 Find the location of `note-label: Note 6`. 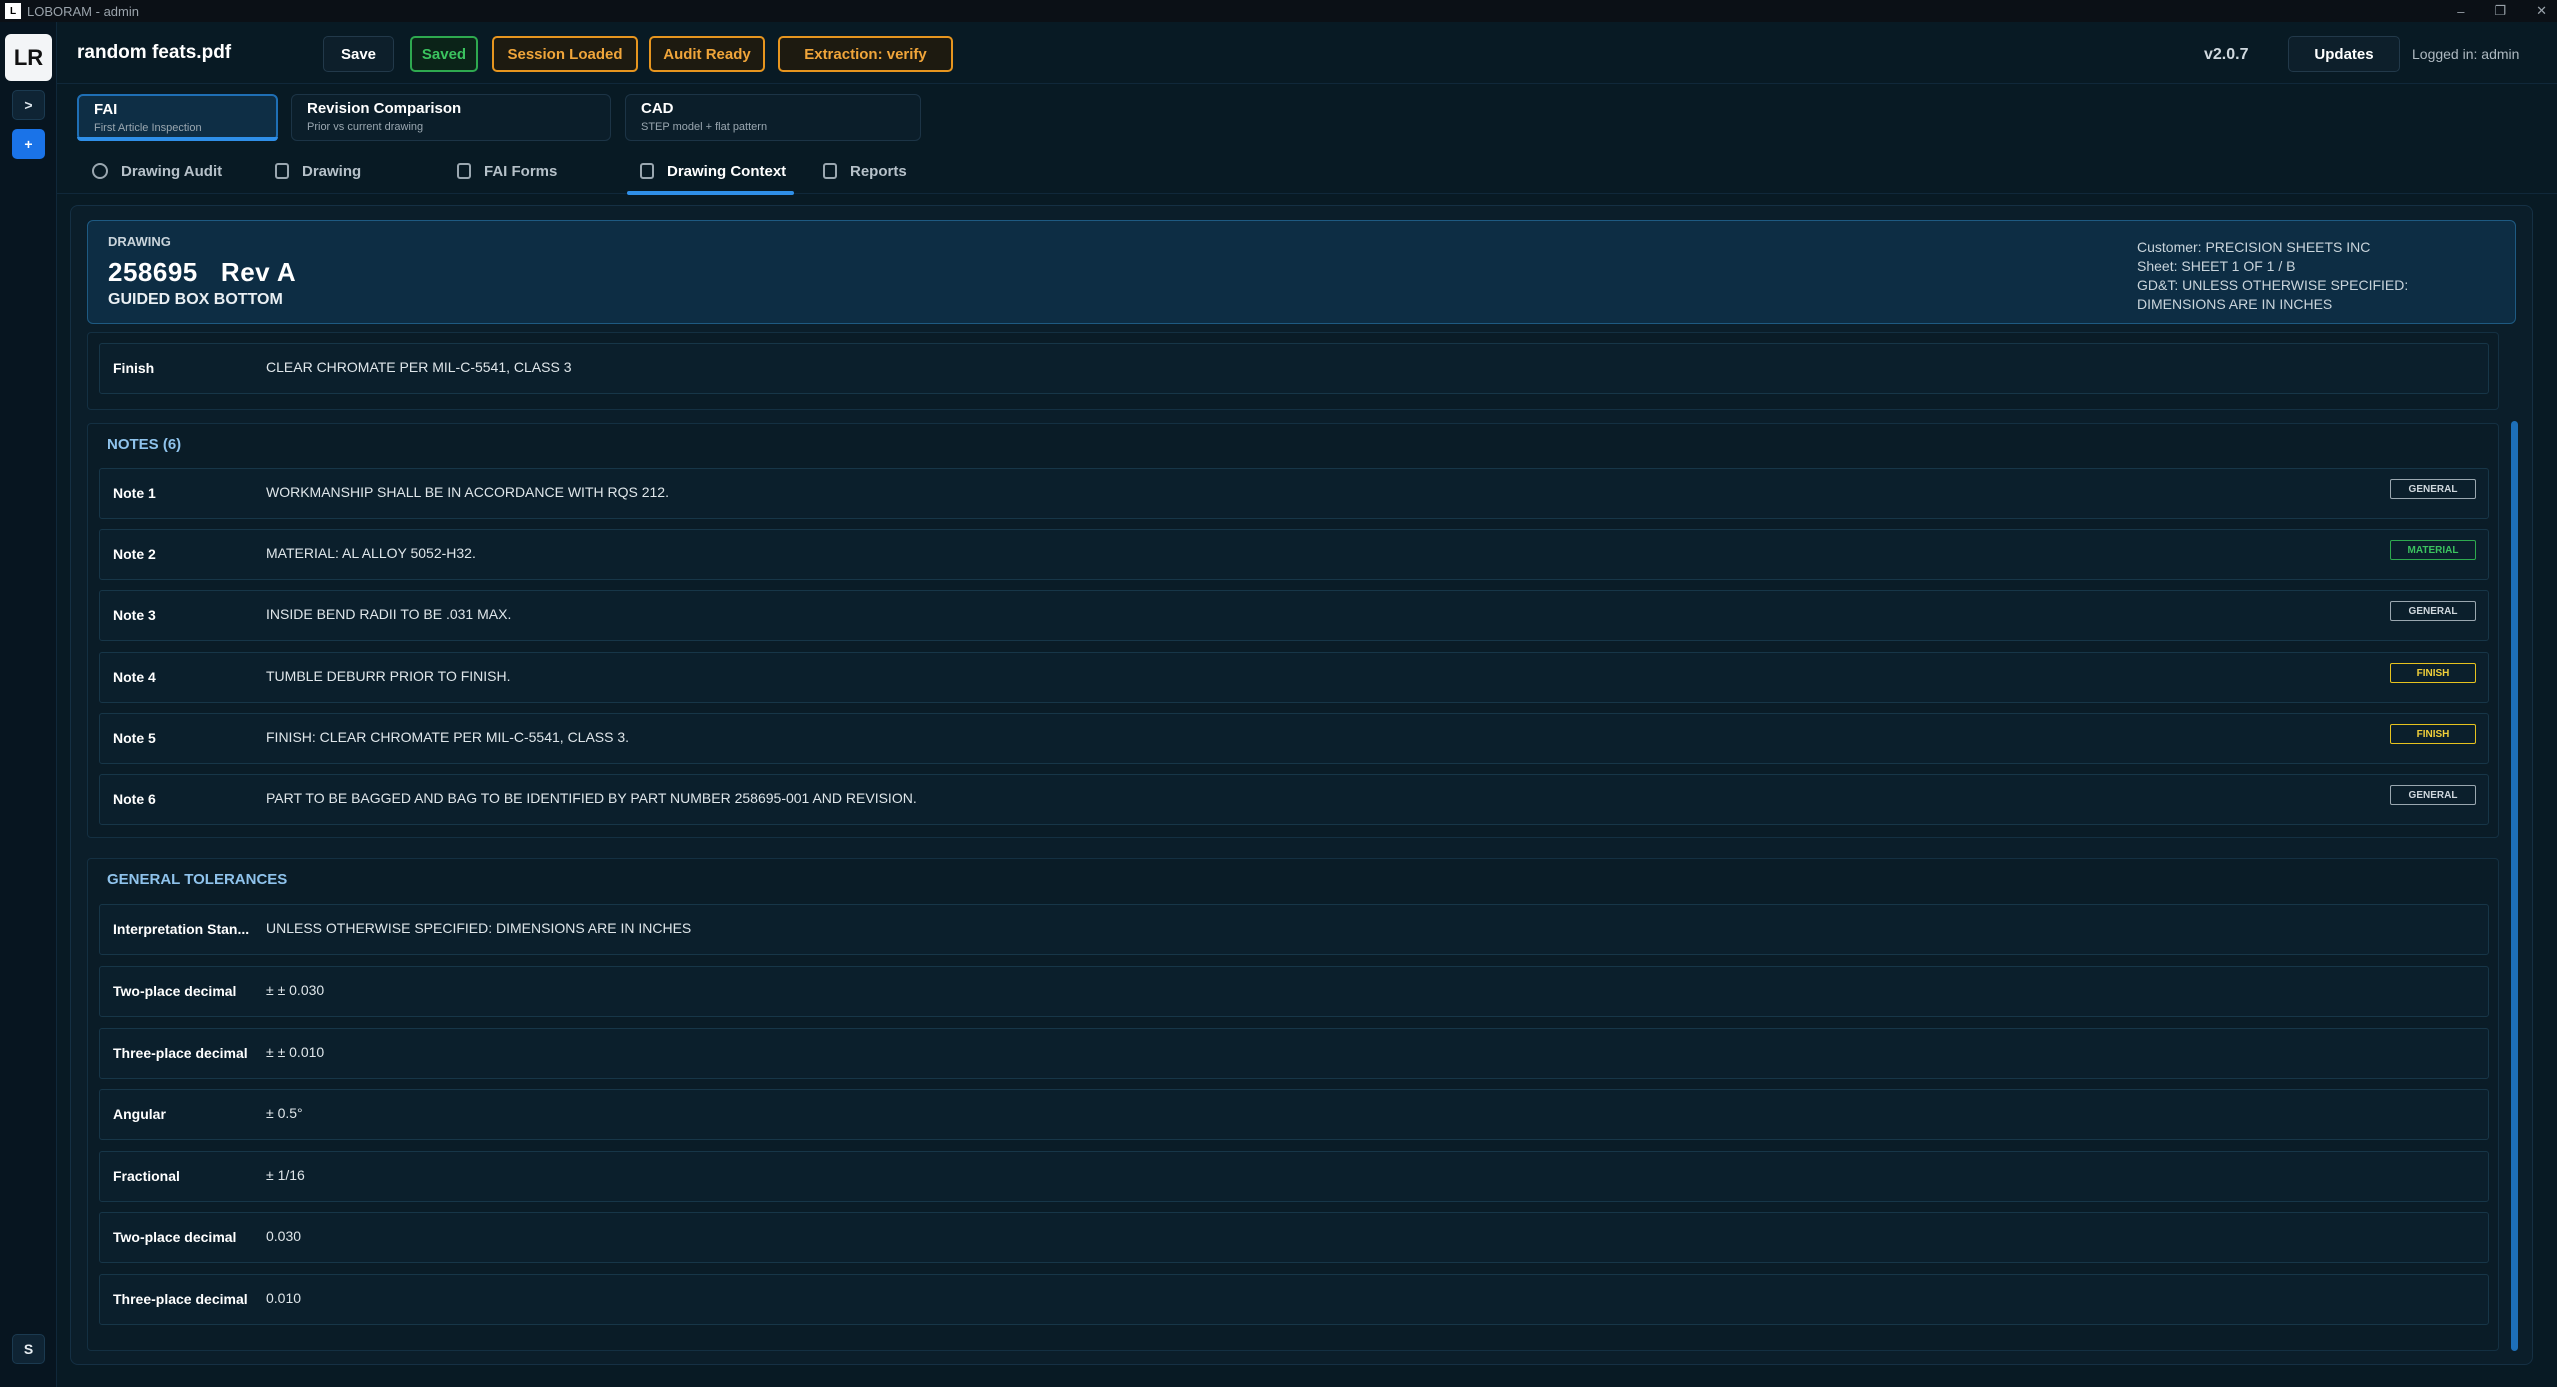

note-label: Note 6 is located at coordinates (134, 799).